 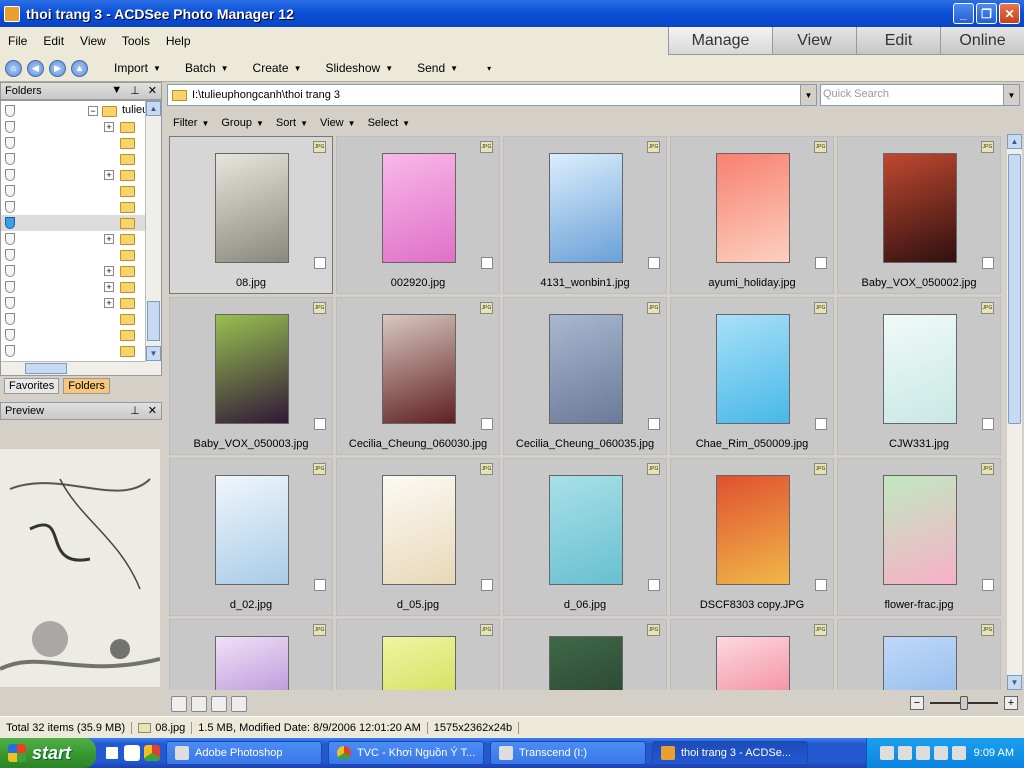 What do you see at coordinates (135, 410) in the screenshot?
I see `pin-icon: ⊥` at bounding box center [135, 410].